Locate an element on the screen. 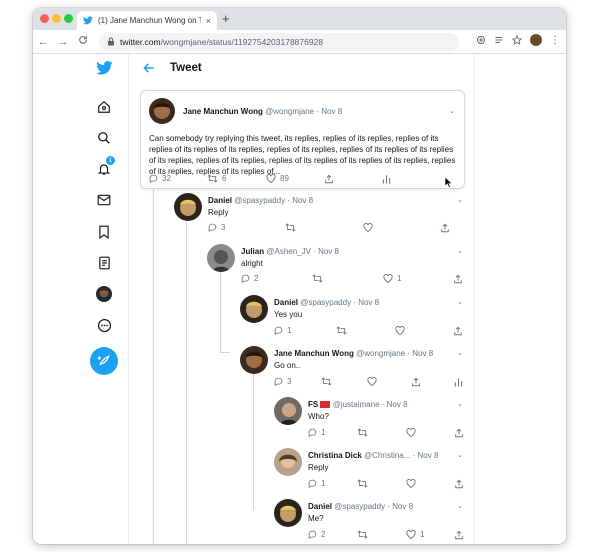 This screenshot has width=600, height=552. explore-search-icon is located at coordinates (104, 138).